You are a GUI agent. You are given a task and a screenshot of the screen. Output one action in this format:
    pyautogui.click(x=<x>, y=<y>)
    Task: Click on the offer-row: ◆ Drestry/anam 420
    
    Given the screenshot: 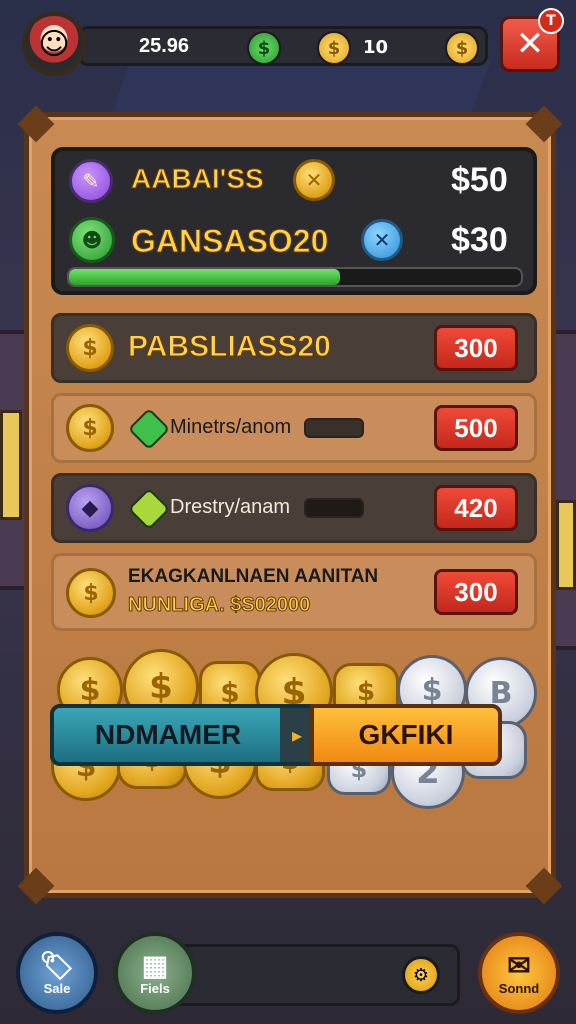 What is the action you would take?
    pyautogui.click(x=294, y=508)
    